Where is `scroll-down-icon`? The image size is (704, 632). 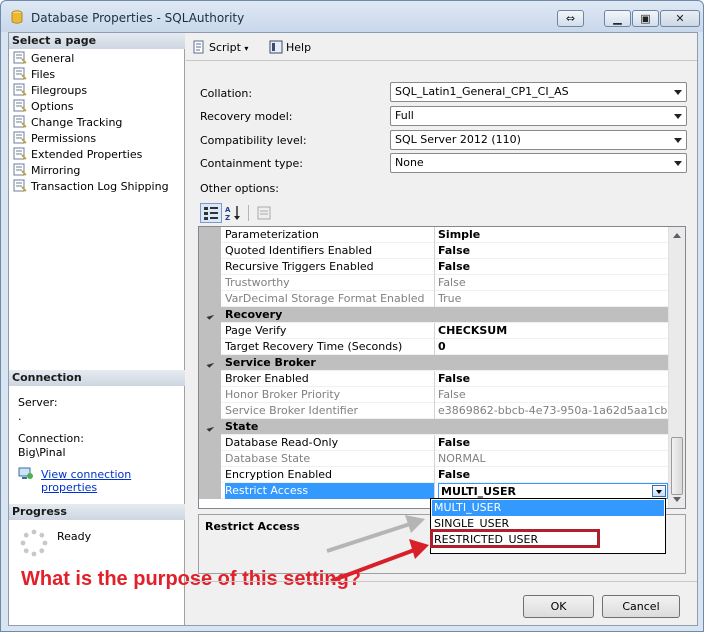 scroll-down-icon is located at coordinates (677, 499).